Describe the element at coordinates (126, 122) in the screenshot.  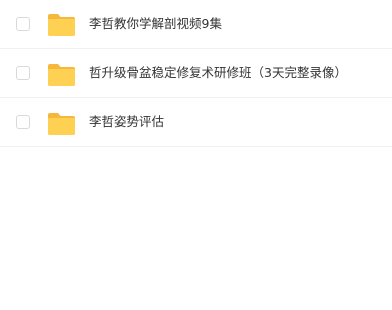
I see `file-name: 李哲姿势评估` at that location.